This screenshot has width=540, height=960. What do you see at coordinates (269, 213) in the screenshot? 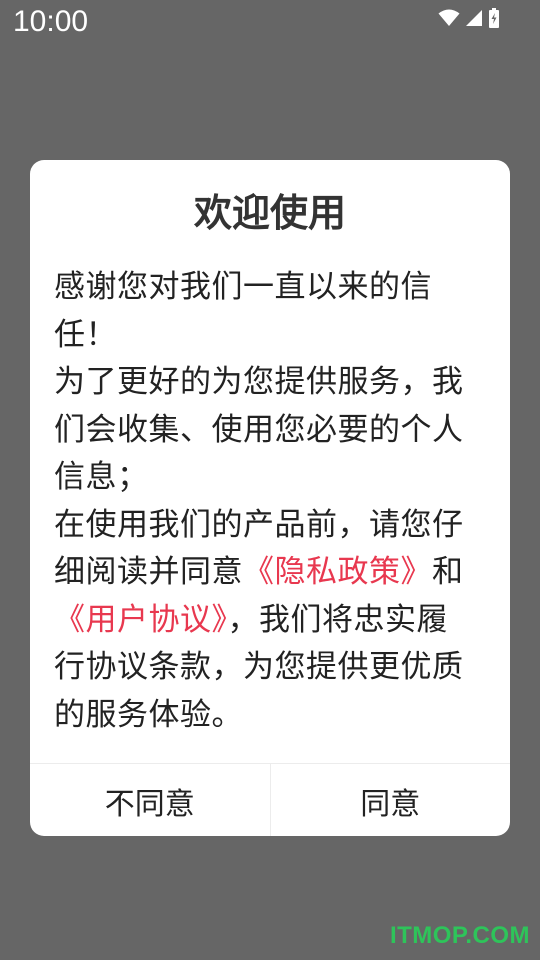
I see `dialog-title: 欢迎使用` at bounding box center [269, 213].